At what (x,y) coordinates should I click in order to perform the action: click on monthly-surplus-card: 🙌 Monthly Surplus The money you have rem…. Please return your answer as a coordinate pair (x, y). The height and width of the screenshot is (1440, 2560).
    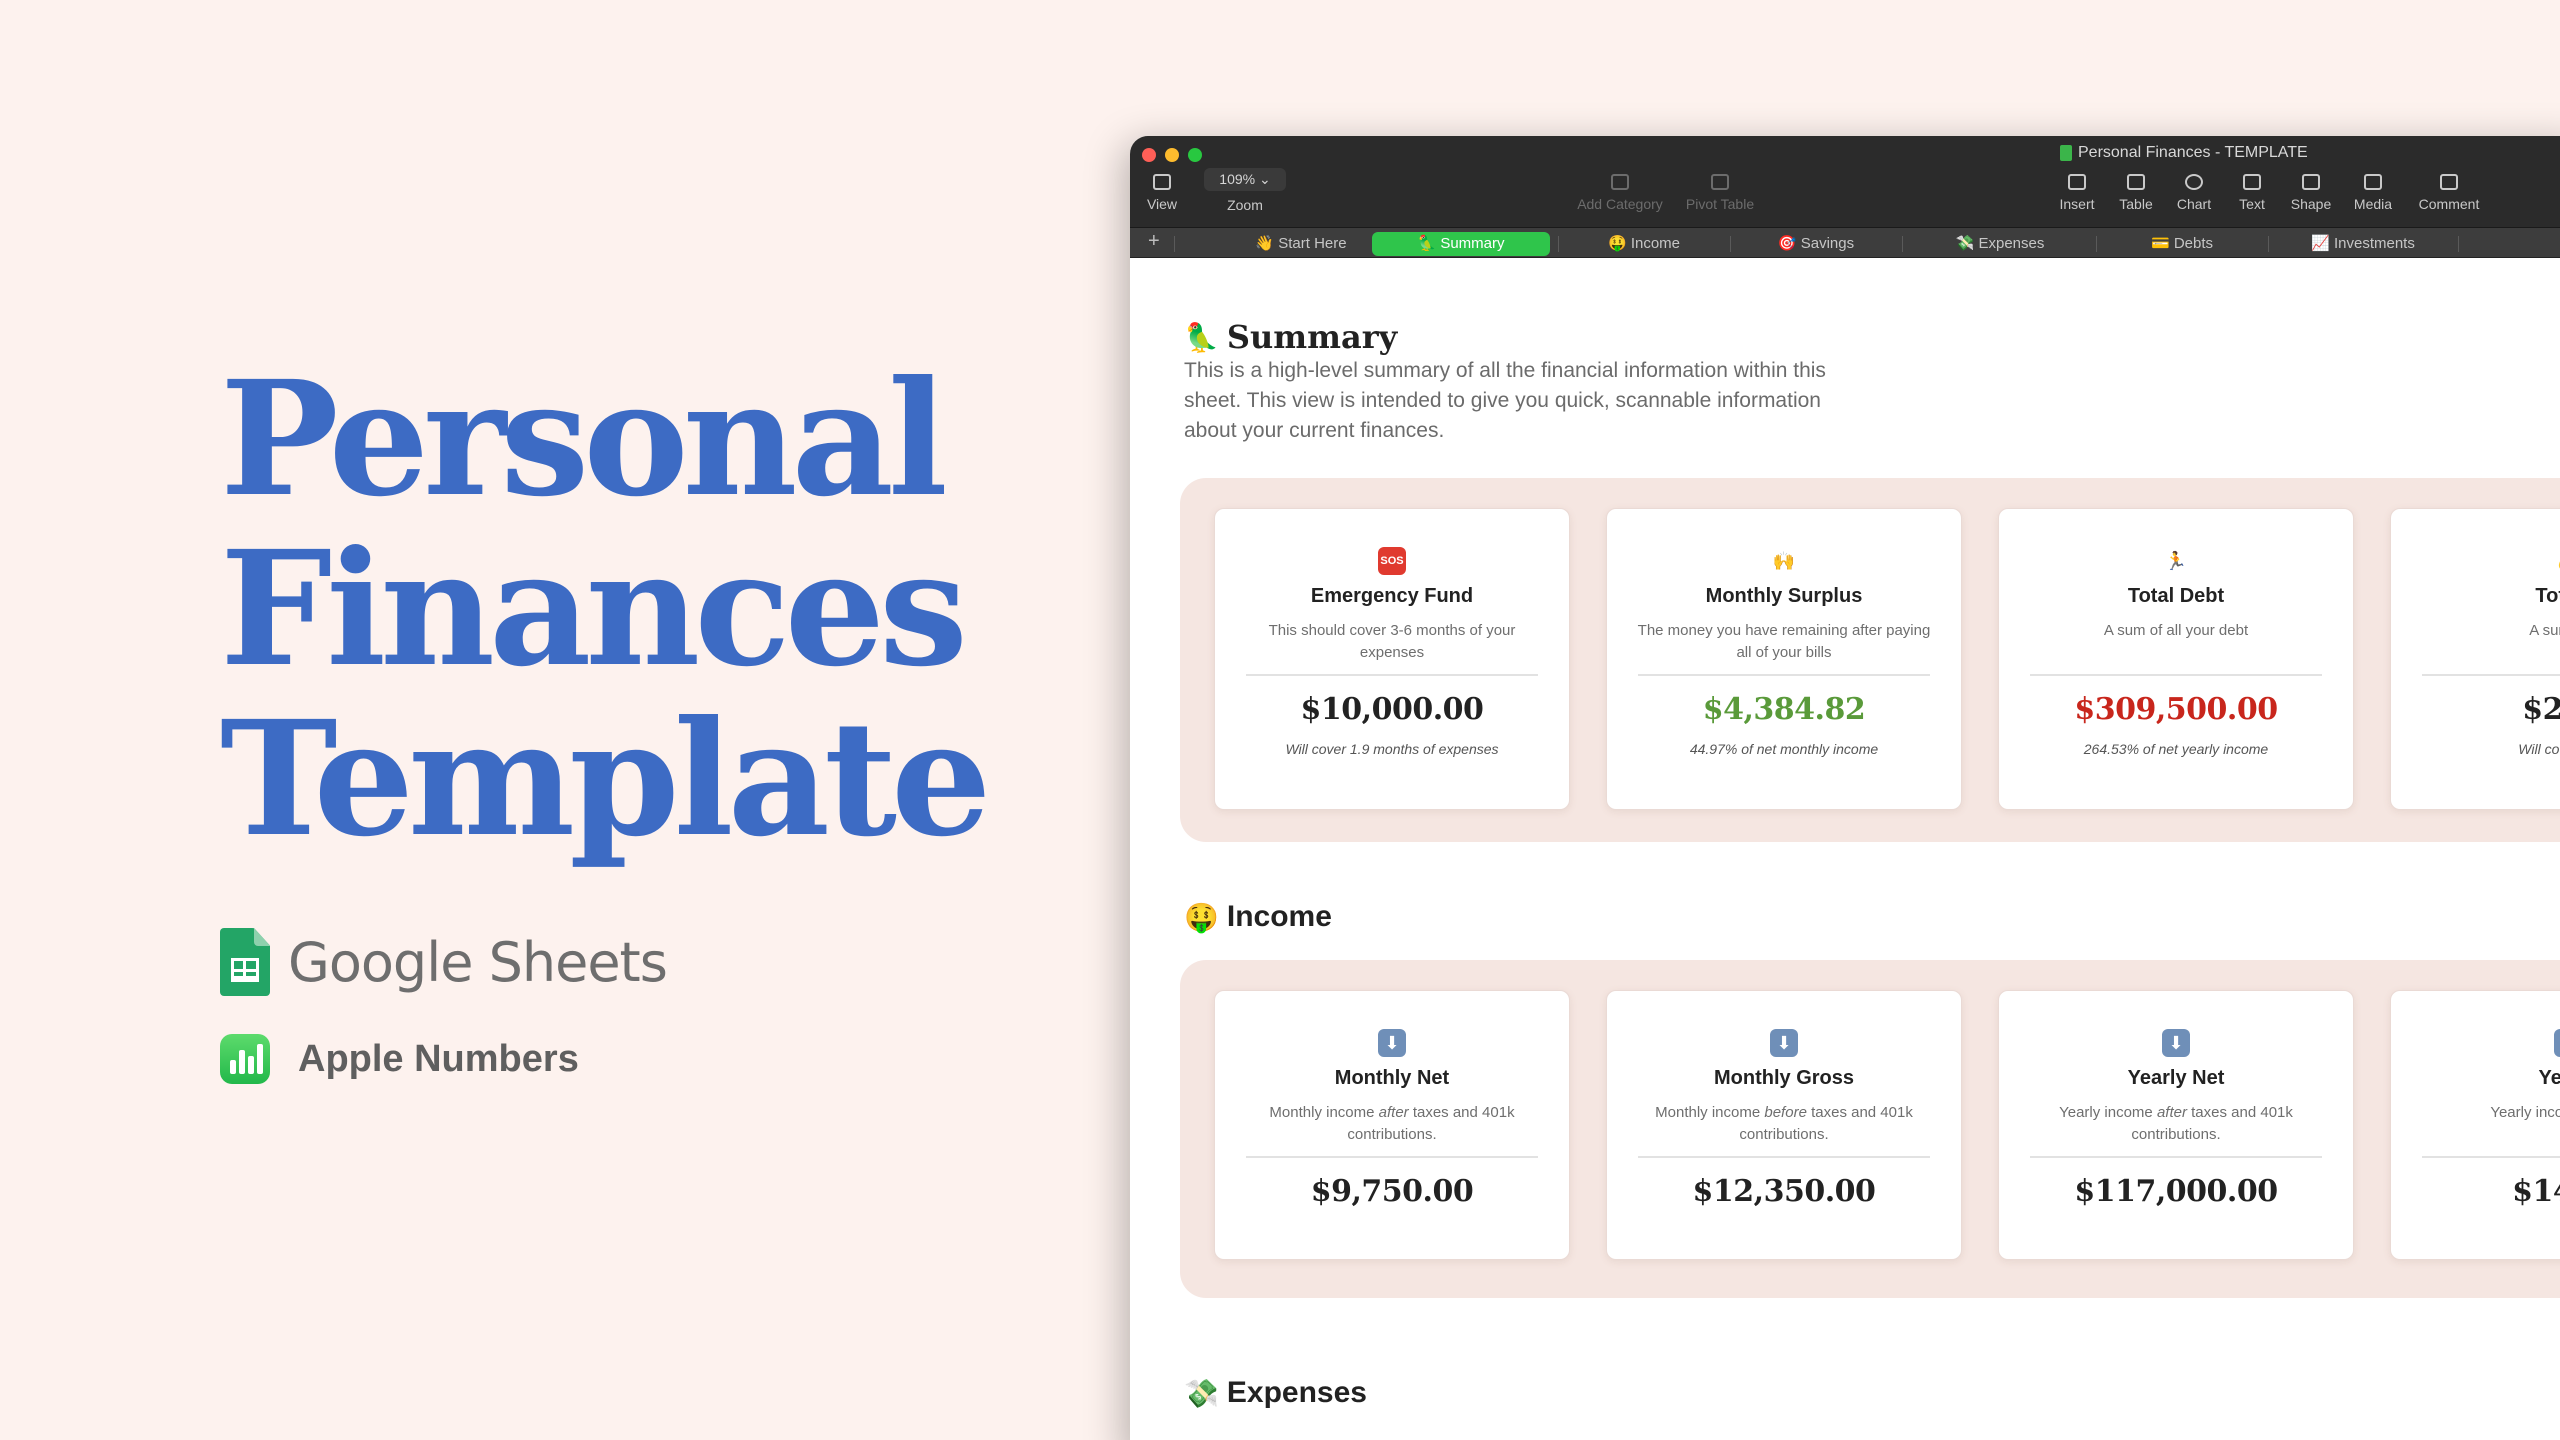
    Looking at the image, I should click on (1784, 659).